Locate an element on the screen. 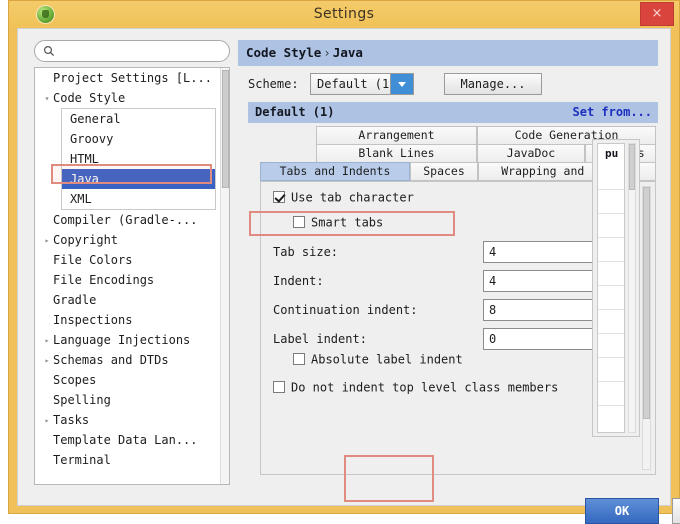 Image resolution: width=680 pixels, height=524 pixels. sidebar-item-label: General is located at coordinates (95, 119).